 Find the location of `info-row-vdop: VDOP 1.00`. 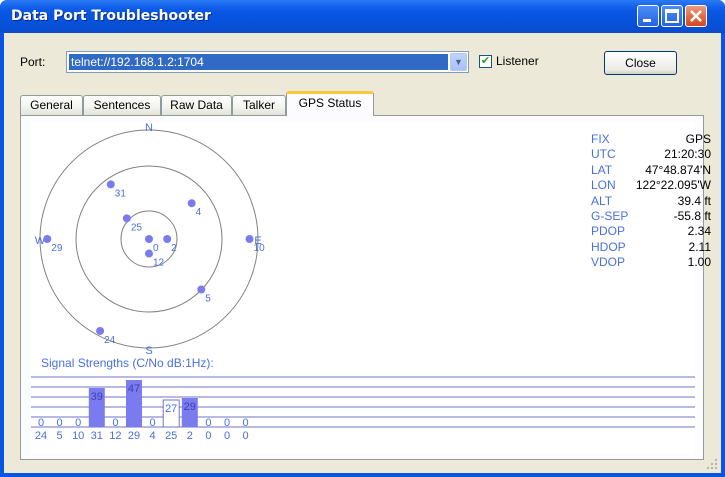

info-row-vdop: VDOP 1.00 is located at coordinates (651, 262).